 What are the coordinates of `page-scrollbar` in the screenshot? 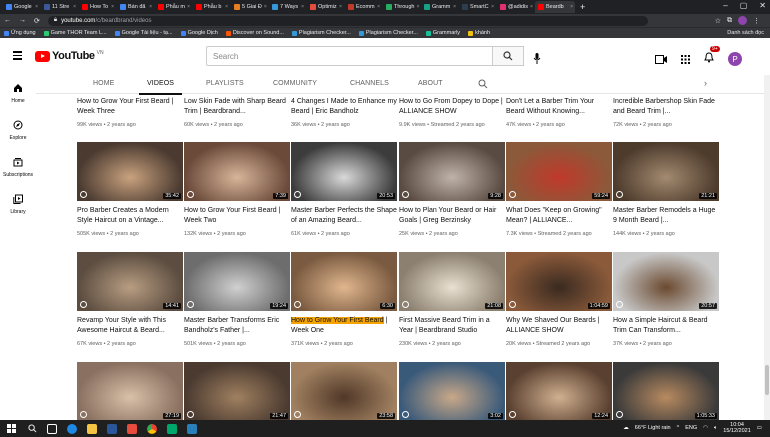 It's located at (767, 247).